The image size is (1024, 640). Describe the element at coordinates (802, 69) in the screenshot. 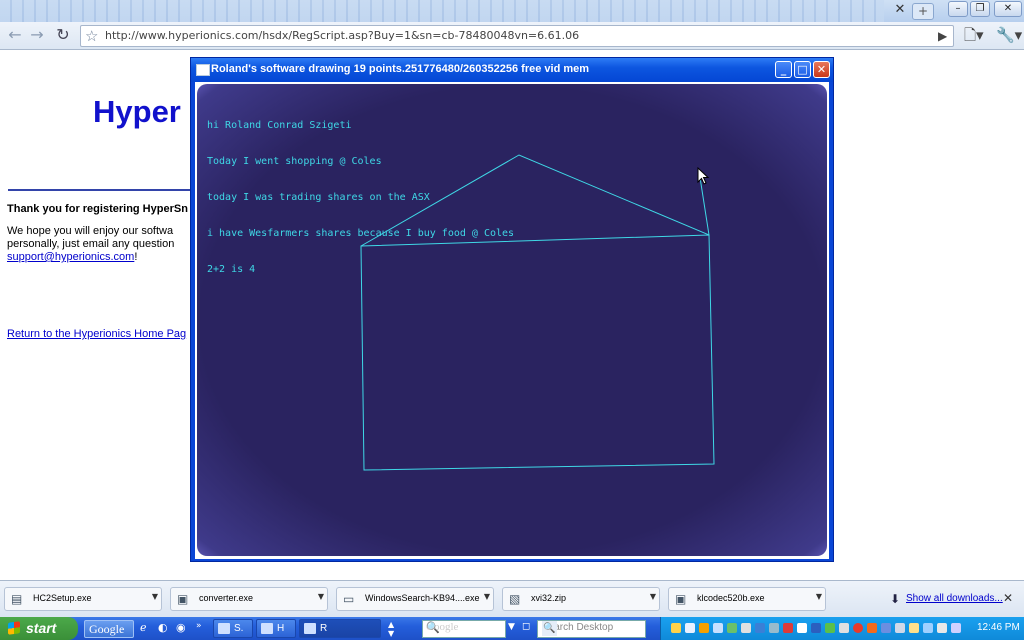

I see `window-maximize-button: □` at that location.